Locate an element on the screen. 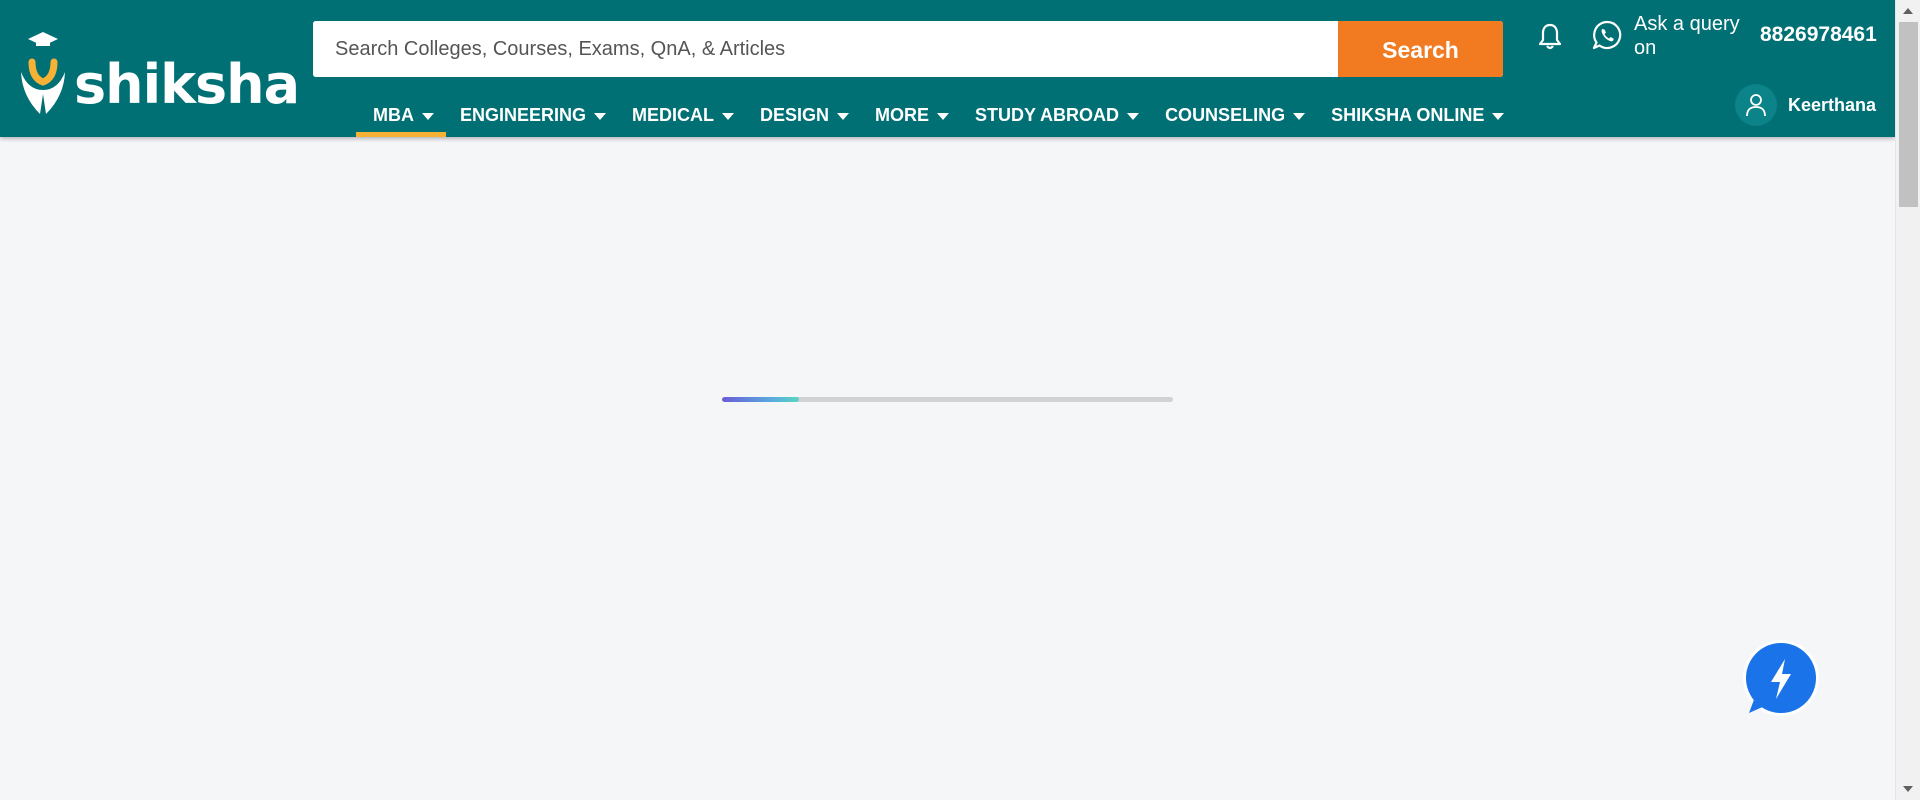  shiksha-logo: shiksha is located at coordinates (159, 71).